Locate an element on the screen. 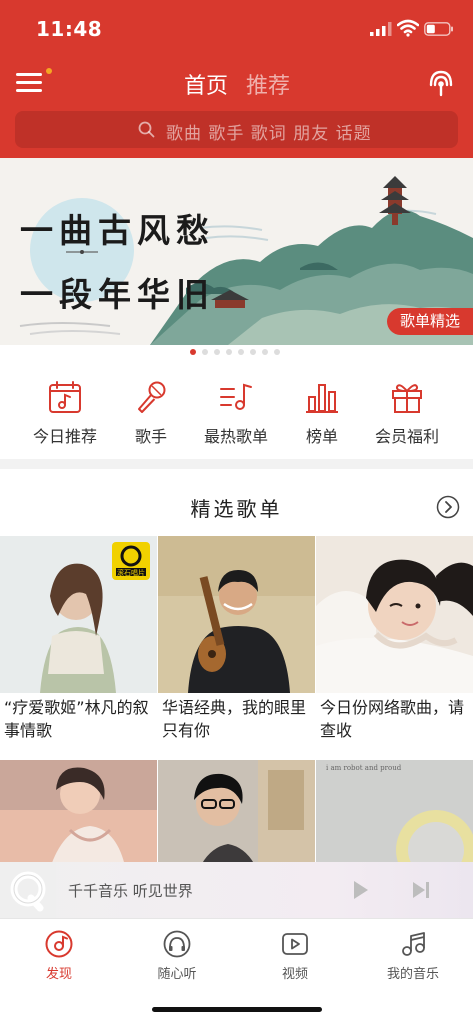  music-note-icon is located at coordinates (413, 944).